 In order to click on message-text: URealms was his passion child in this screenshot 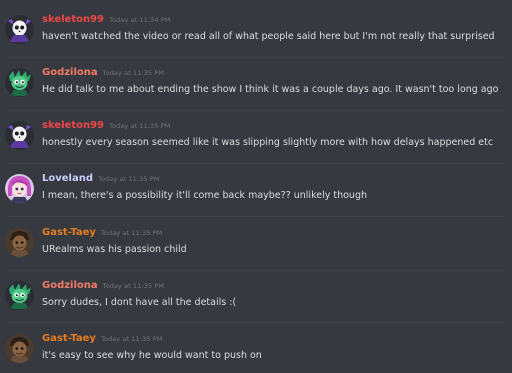, I will do `click(114, 249)`.